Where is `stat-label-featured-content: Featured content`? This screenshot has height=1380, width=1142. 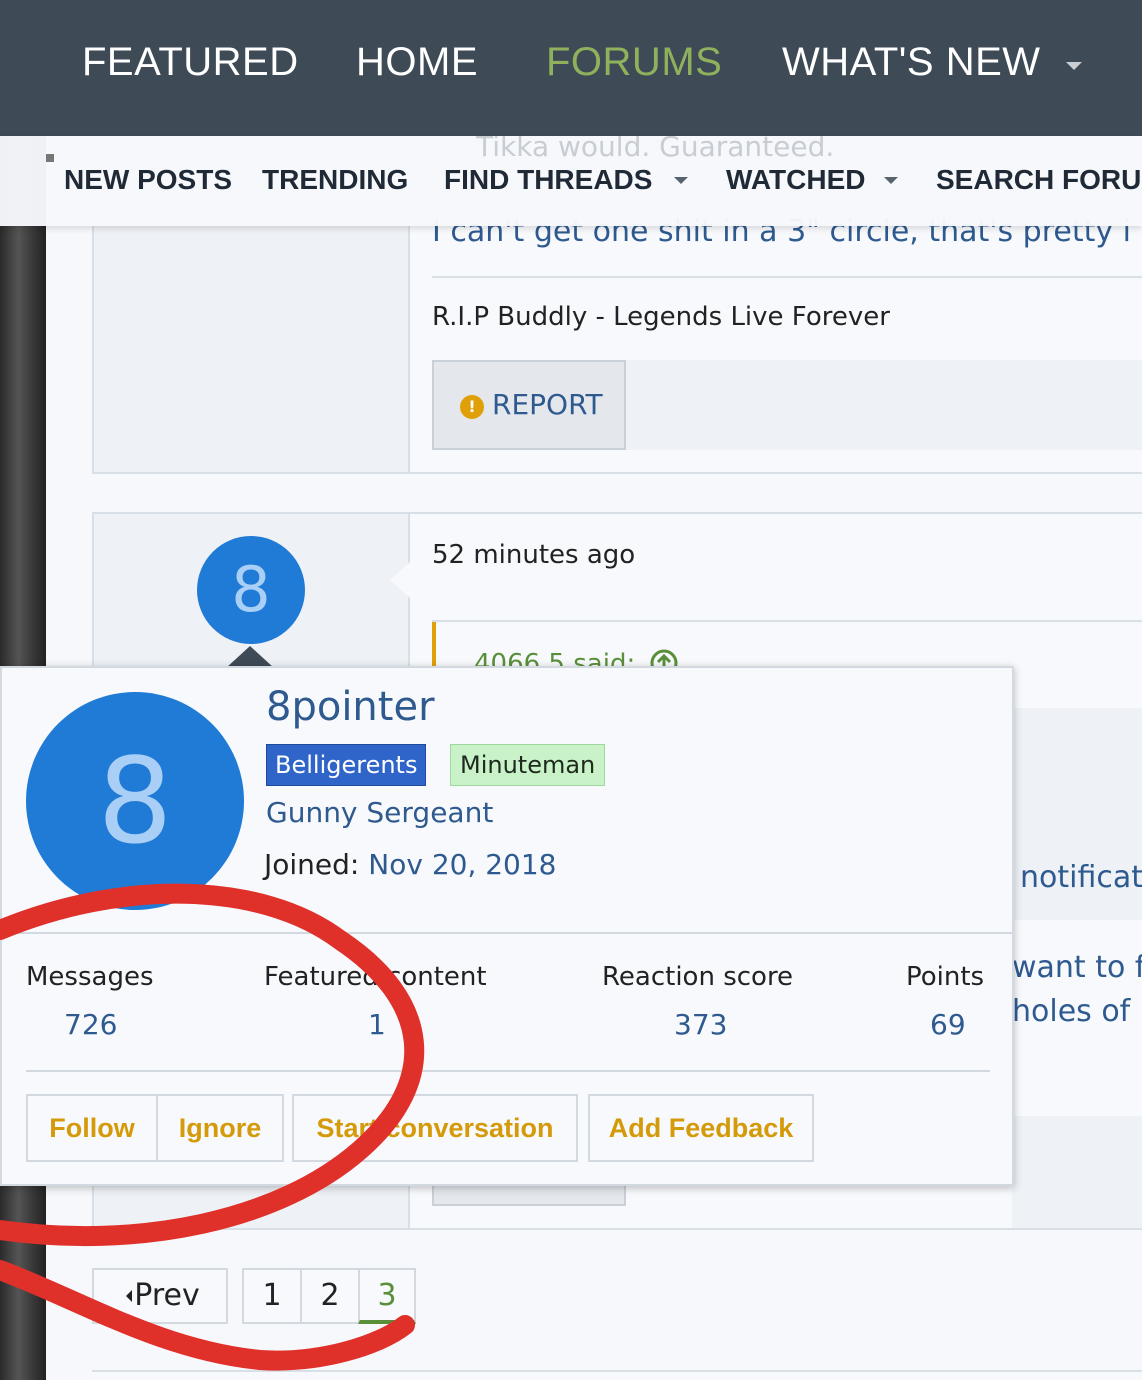 stat-label-featured-content: Featured content is located at coordinates (375, 977).